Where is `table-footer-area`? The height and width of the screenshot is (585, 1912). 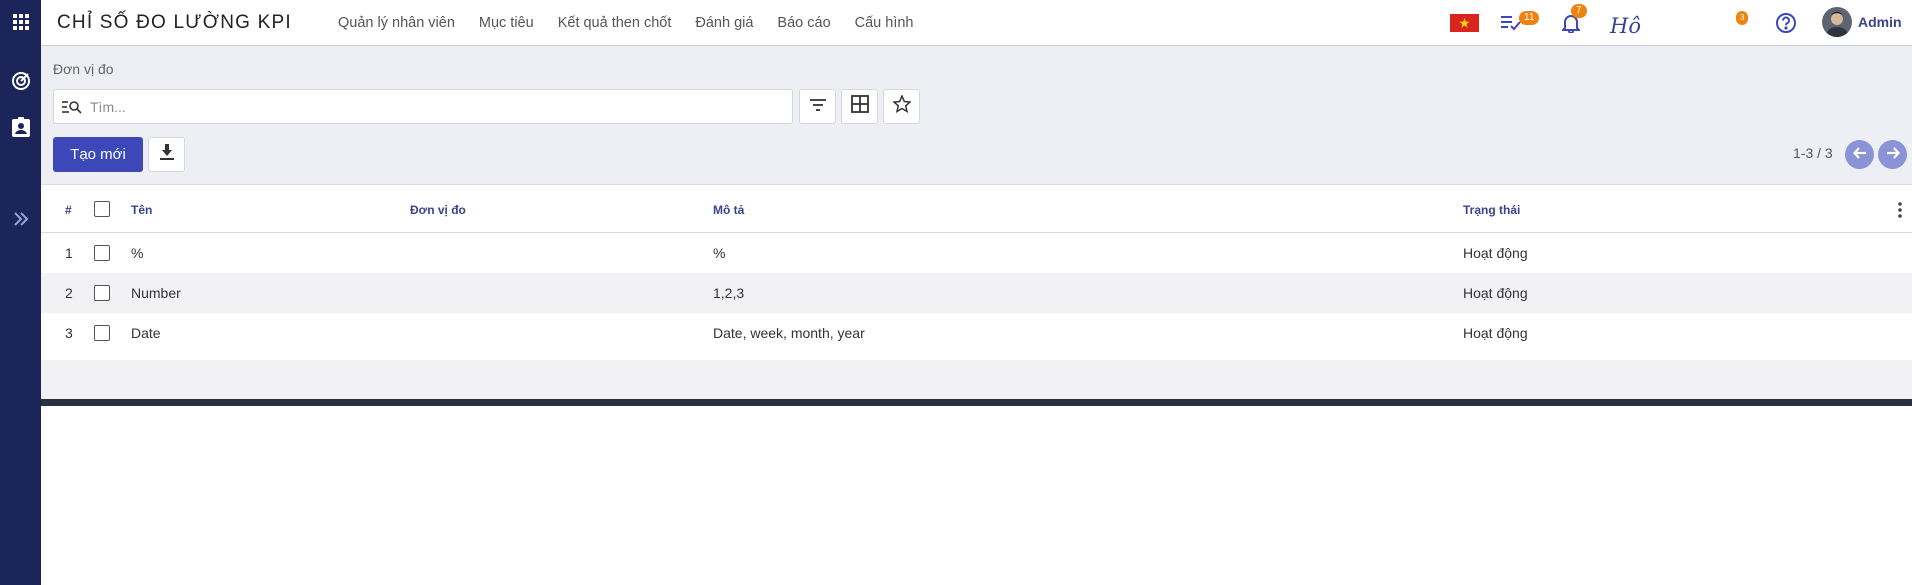 table-footer-area is located at coordinates (976, 379).